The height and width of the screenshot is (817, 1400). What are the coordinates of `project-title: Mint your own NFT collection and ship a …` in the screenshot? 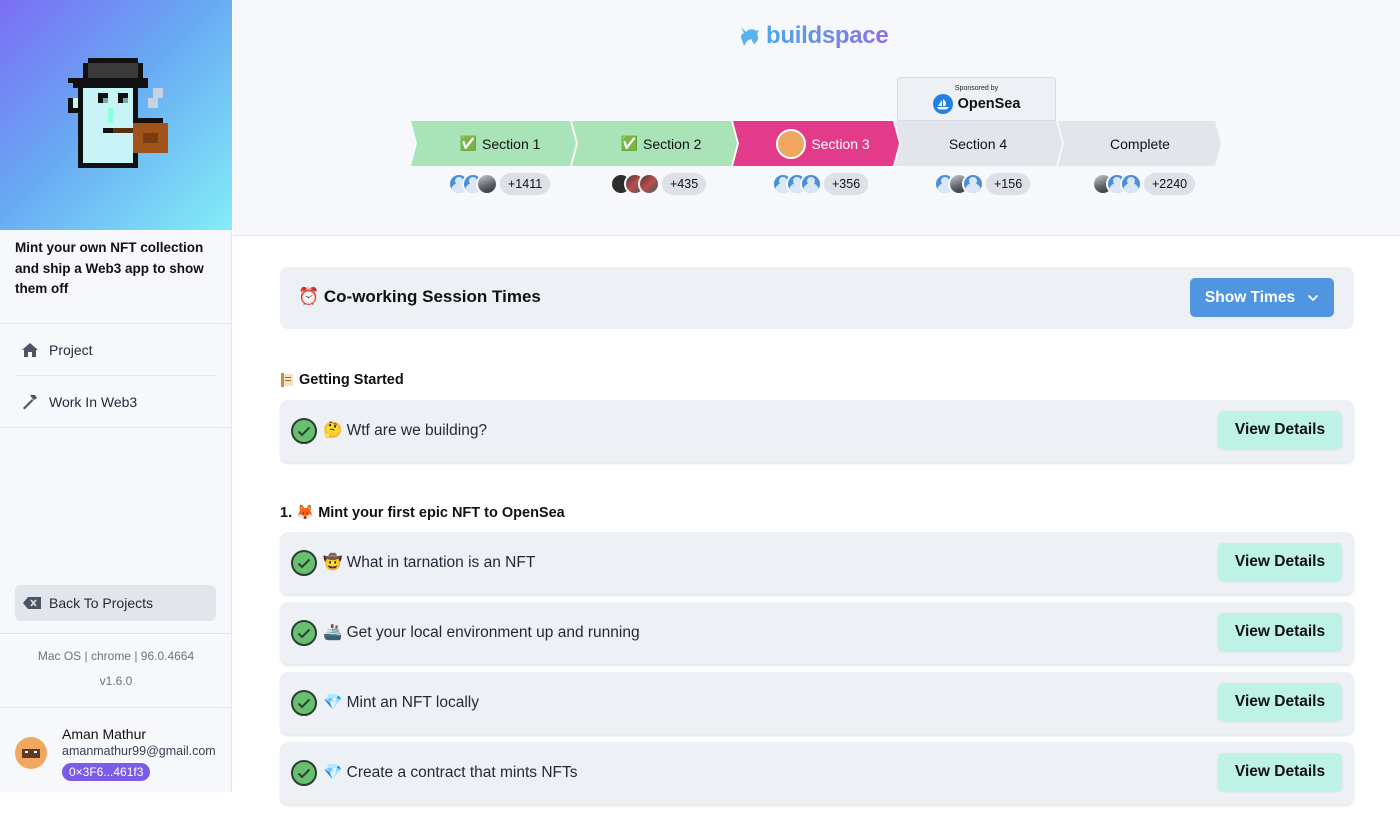 It's located at (109, 268).